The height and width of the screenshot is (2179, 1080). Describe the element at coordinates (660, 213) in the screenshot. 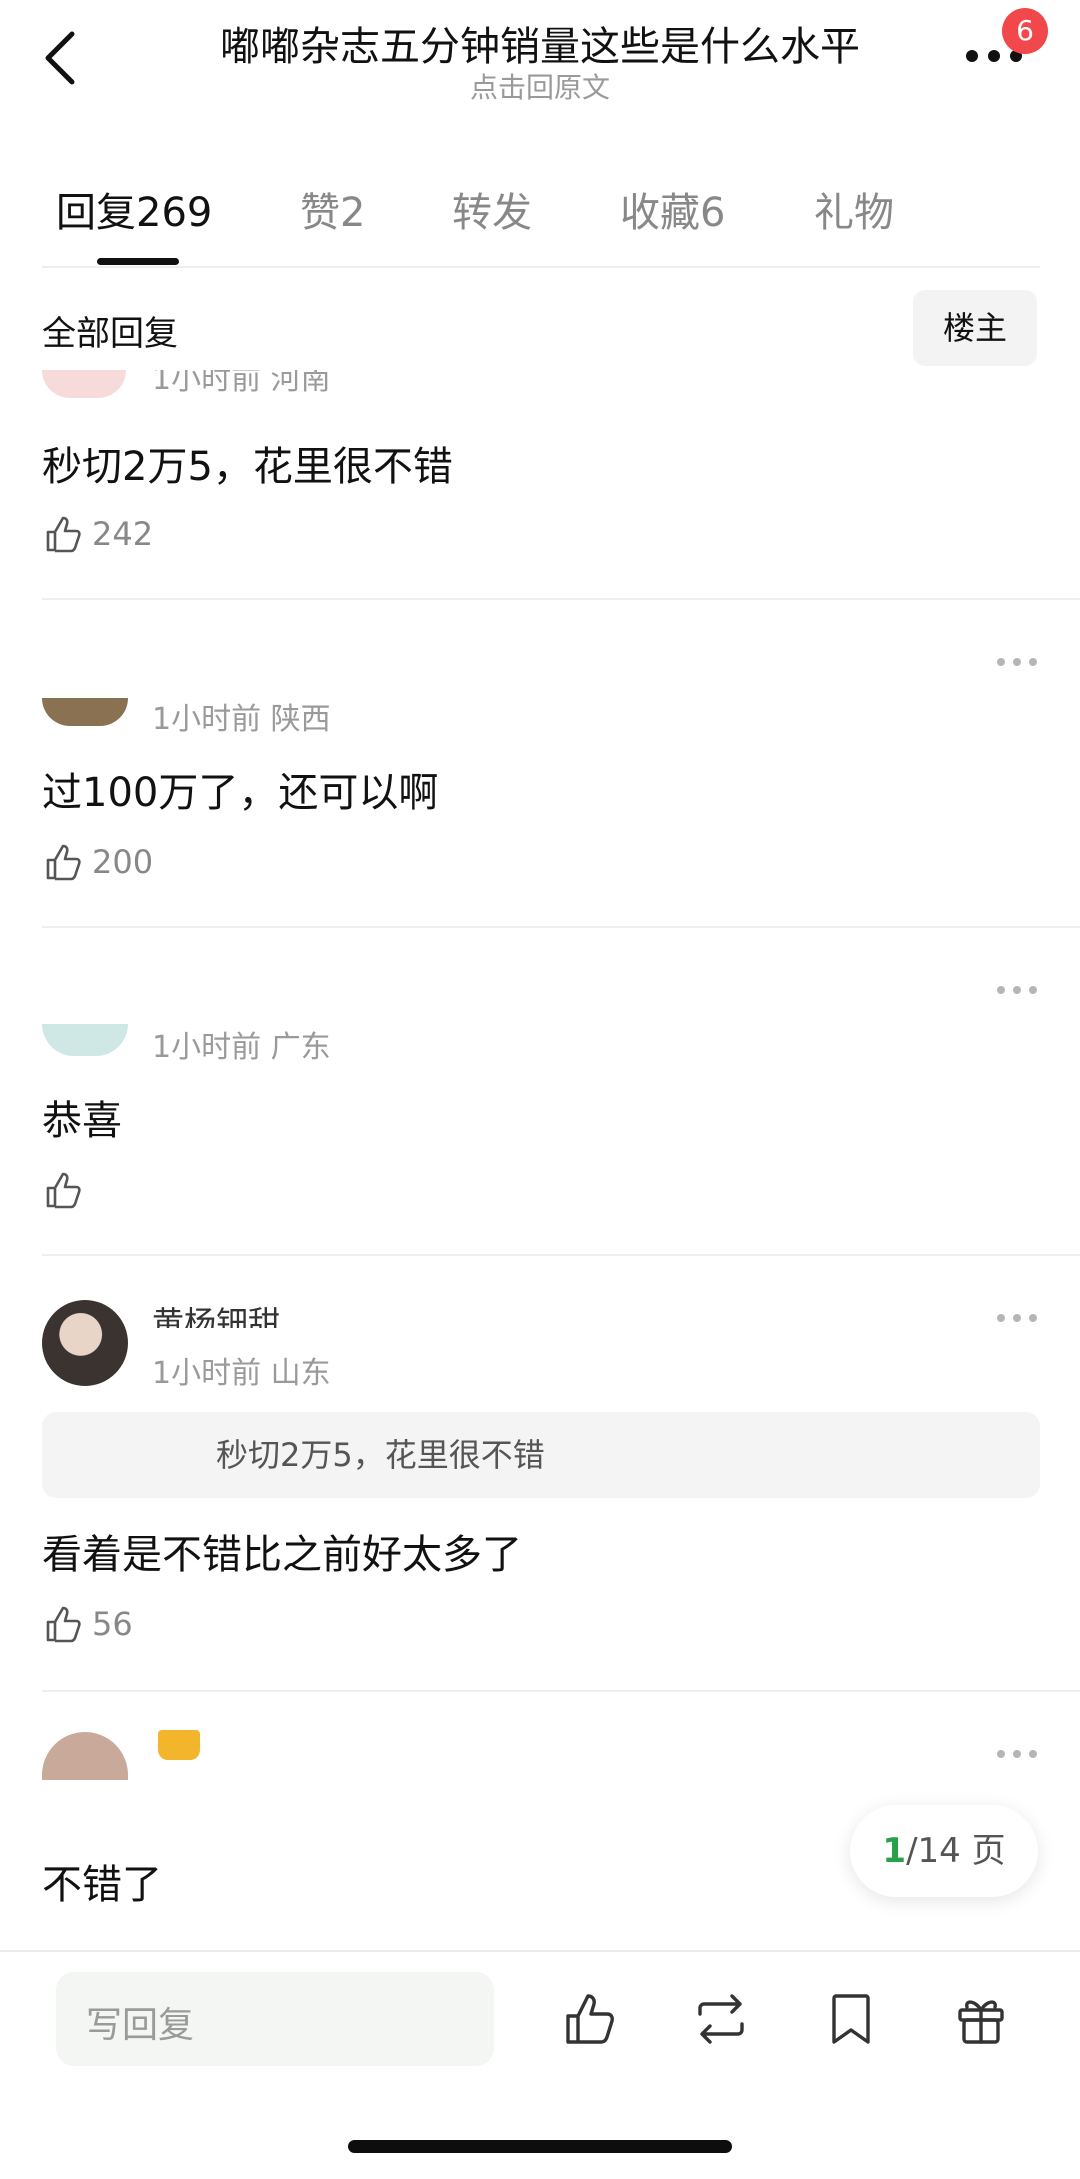

I see `tab-label: 收藏` at that location.